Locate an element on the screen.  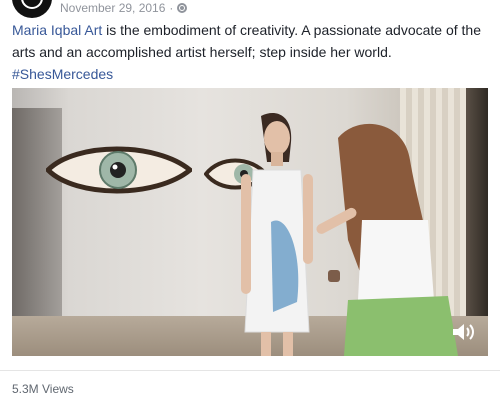
post-header: November 29, 2016 · is located at coordinates (100, 9).